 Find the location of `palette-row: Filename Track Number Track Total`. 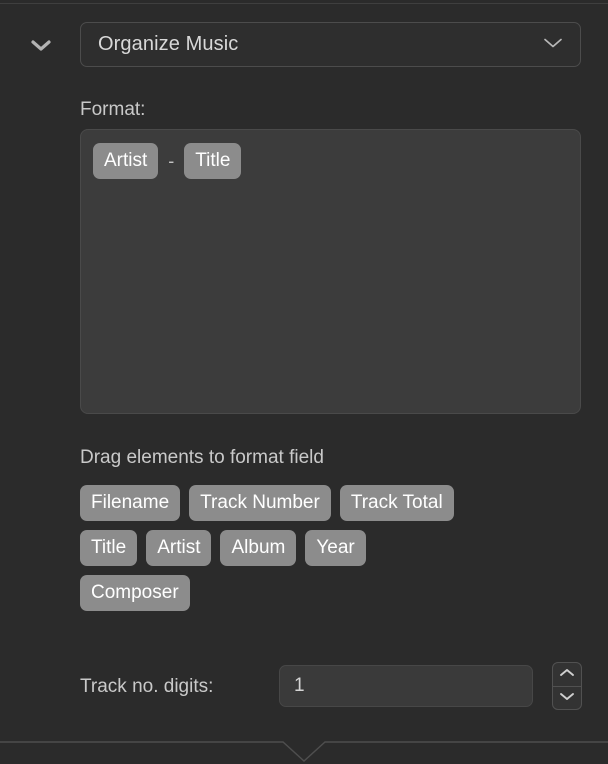

palette-row: Filename Track Number Track Total is located at coordinates (335, 503).